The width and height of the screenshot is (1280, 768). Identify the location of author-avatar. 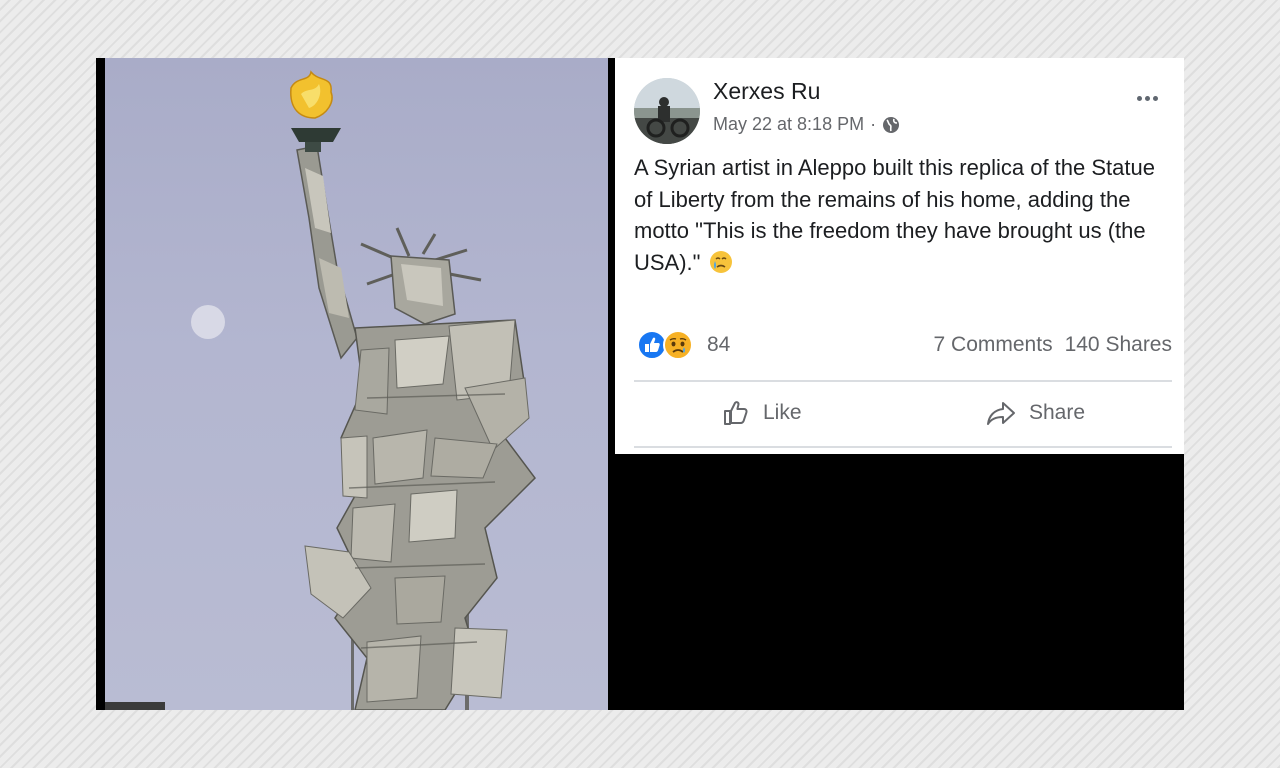
(667, 111).